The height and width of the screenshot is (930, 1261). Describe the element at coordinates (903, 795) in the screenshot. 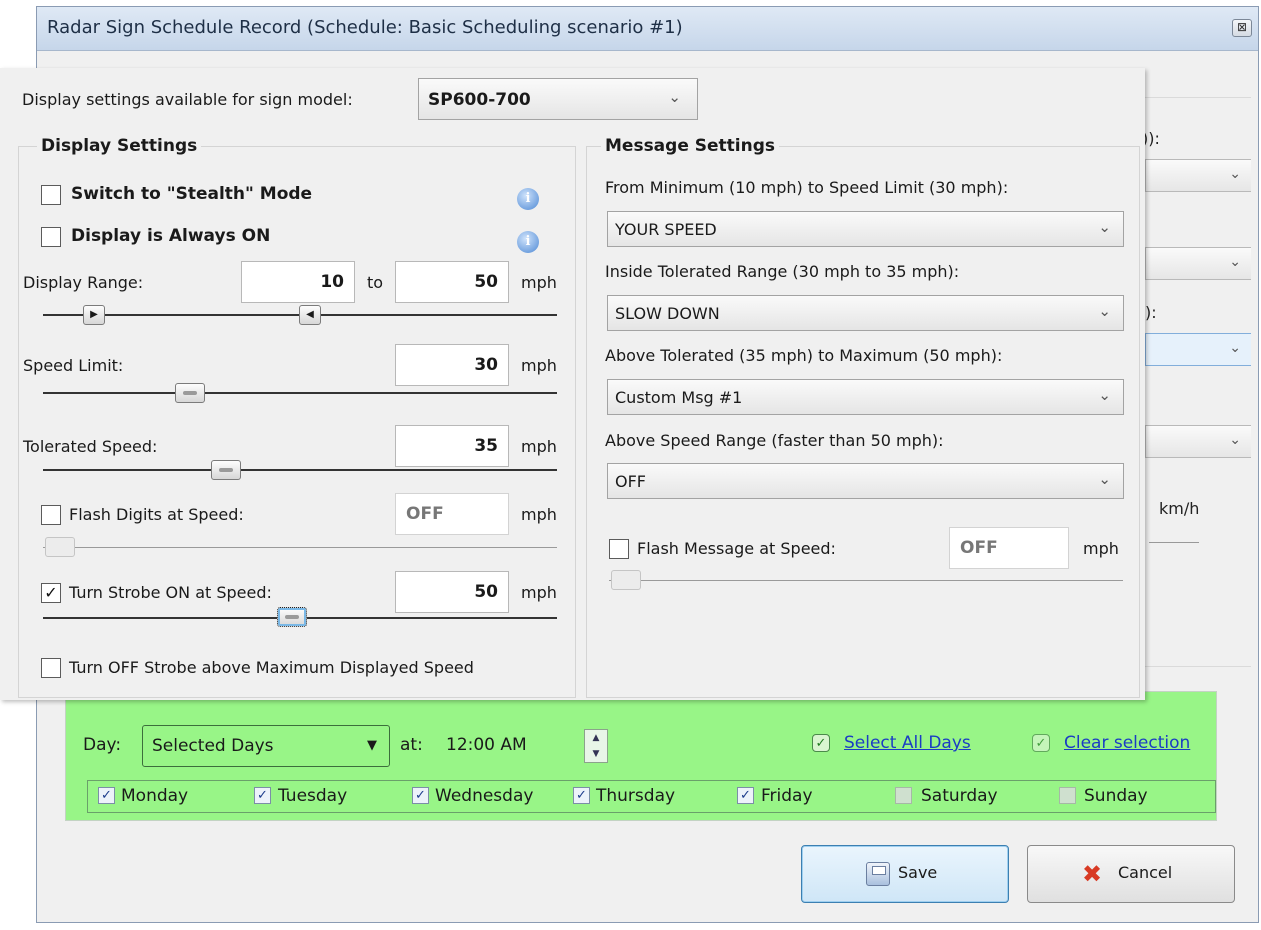

I see `saturday-checkbox` at that location.